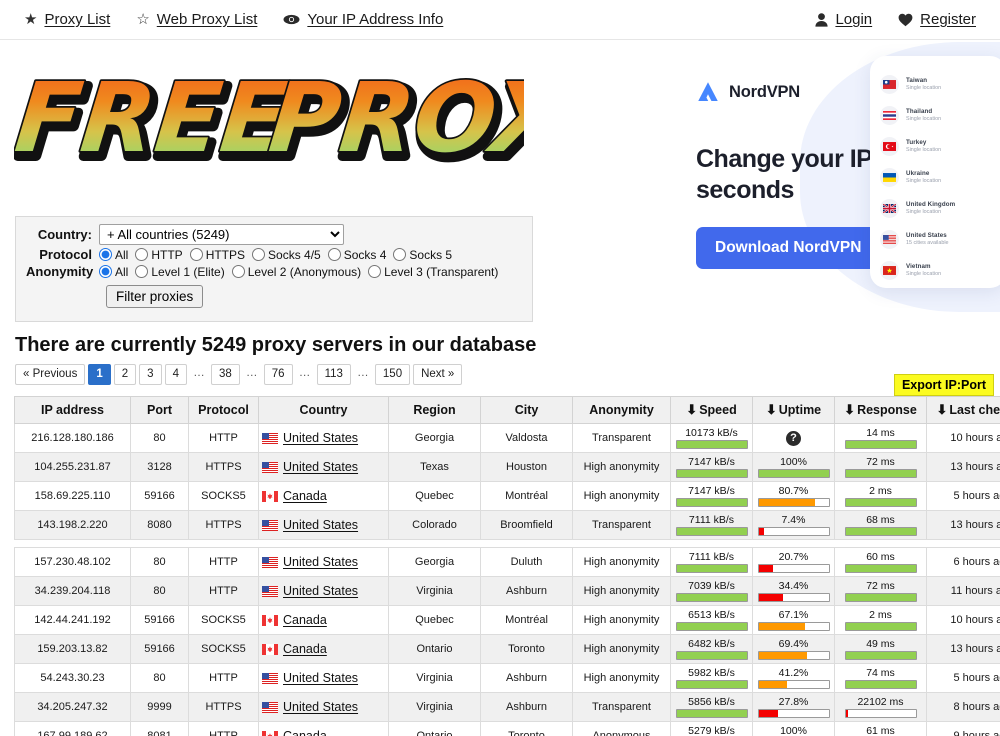 The width and height of the screenshot is (1000, 736). What do you see at coordinates (711, 701) in the screenshot?
I see `speed-value: 5856 kB/s` at bounding box center [711, 701].